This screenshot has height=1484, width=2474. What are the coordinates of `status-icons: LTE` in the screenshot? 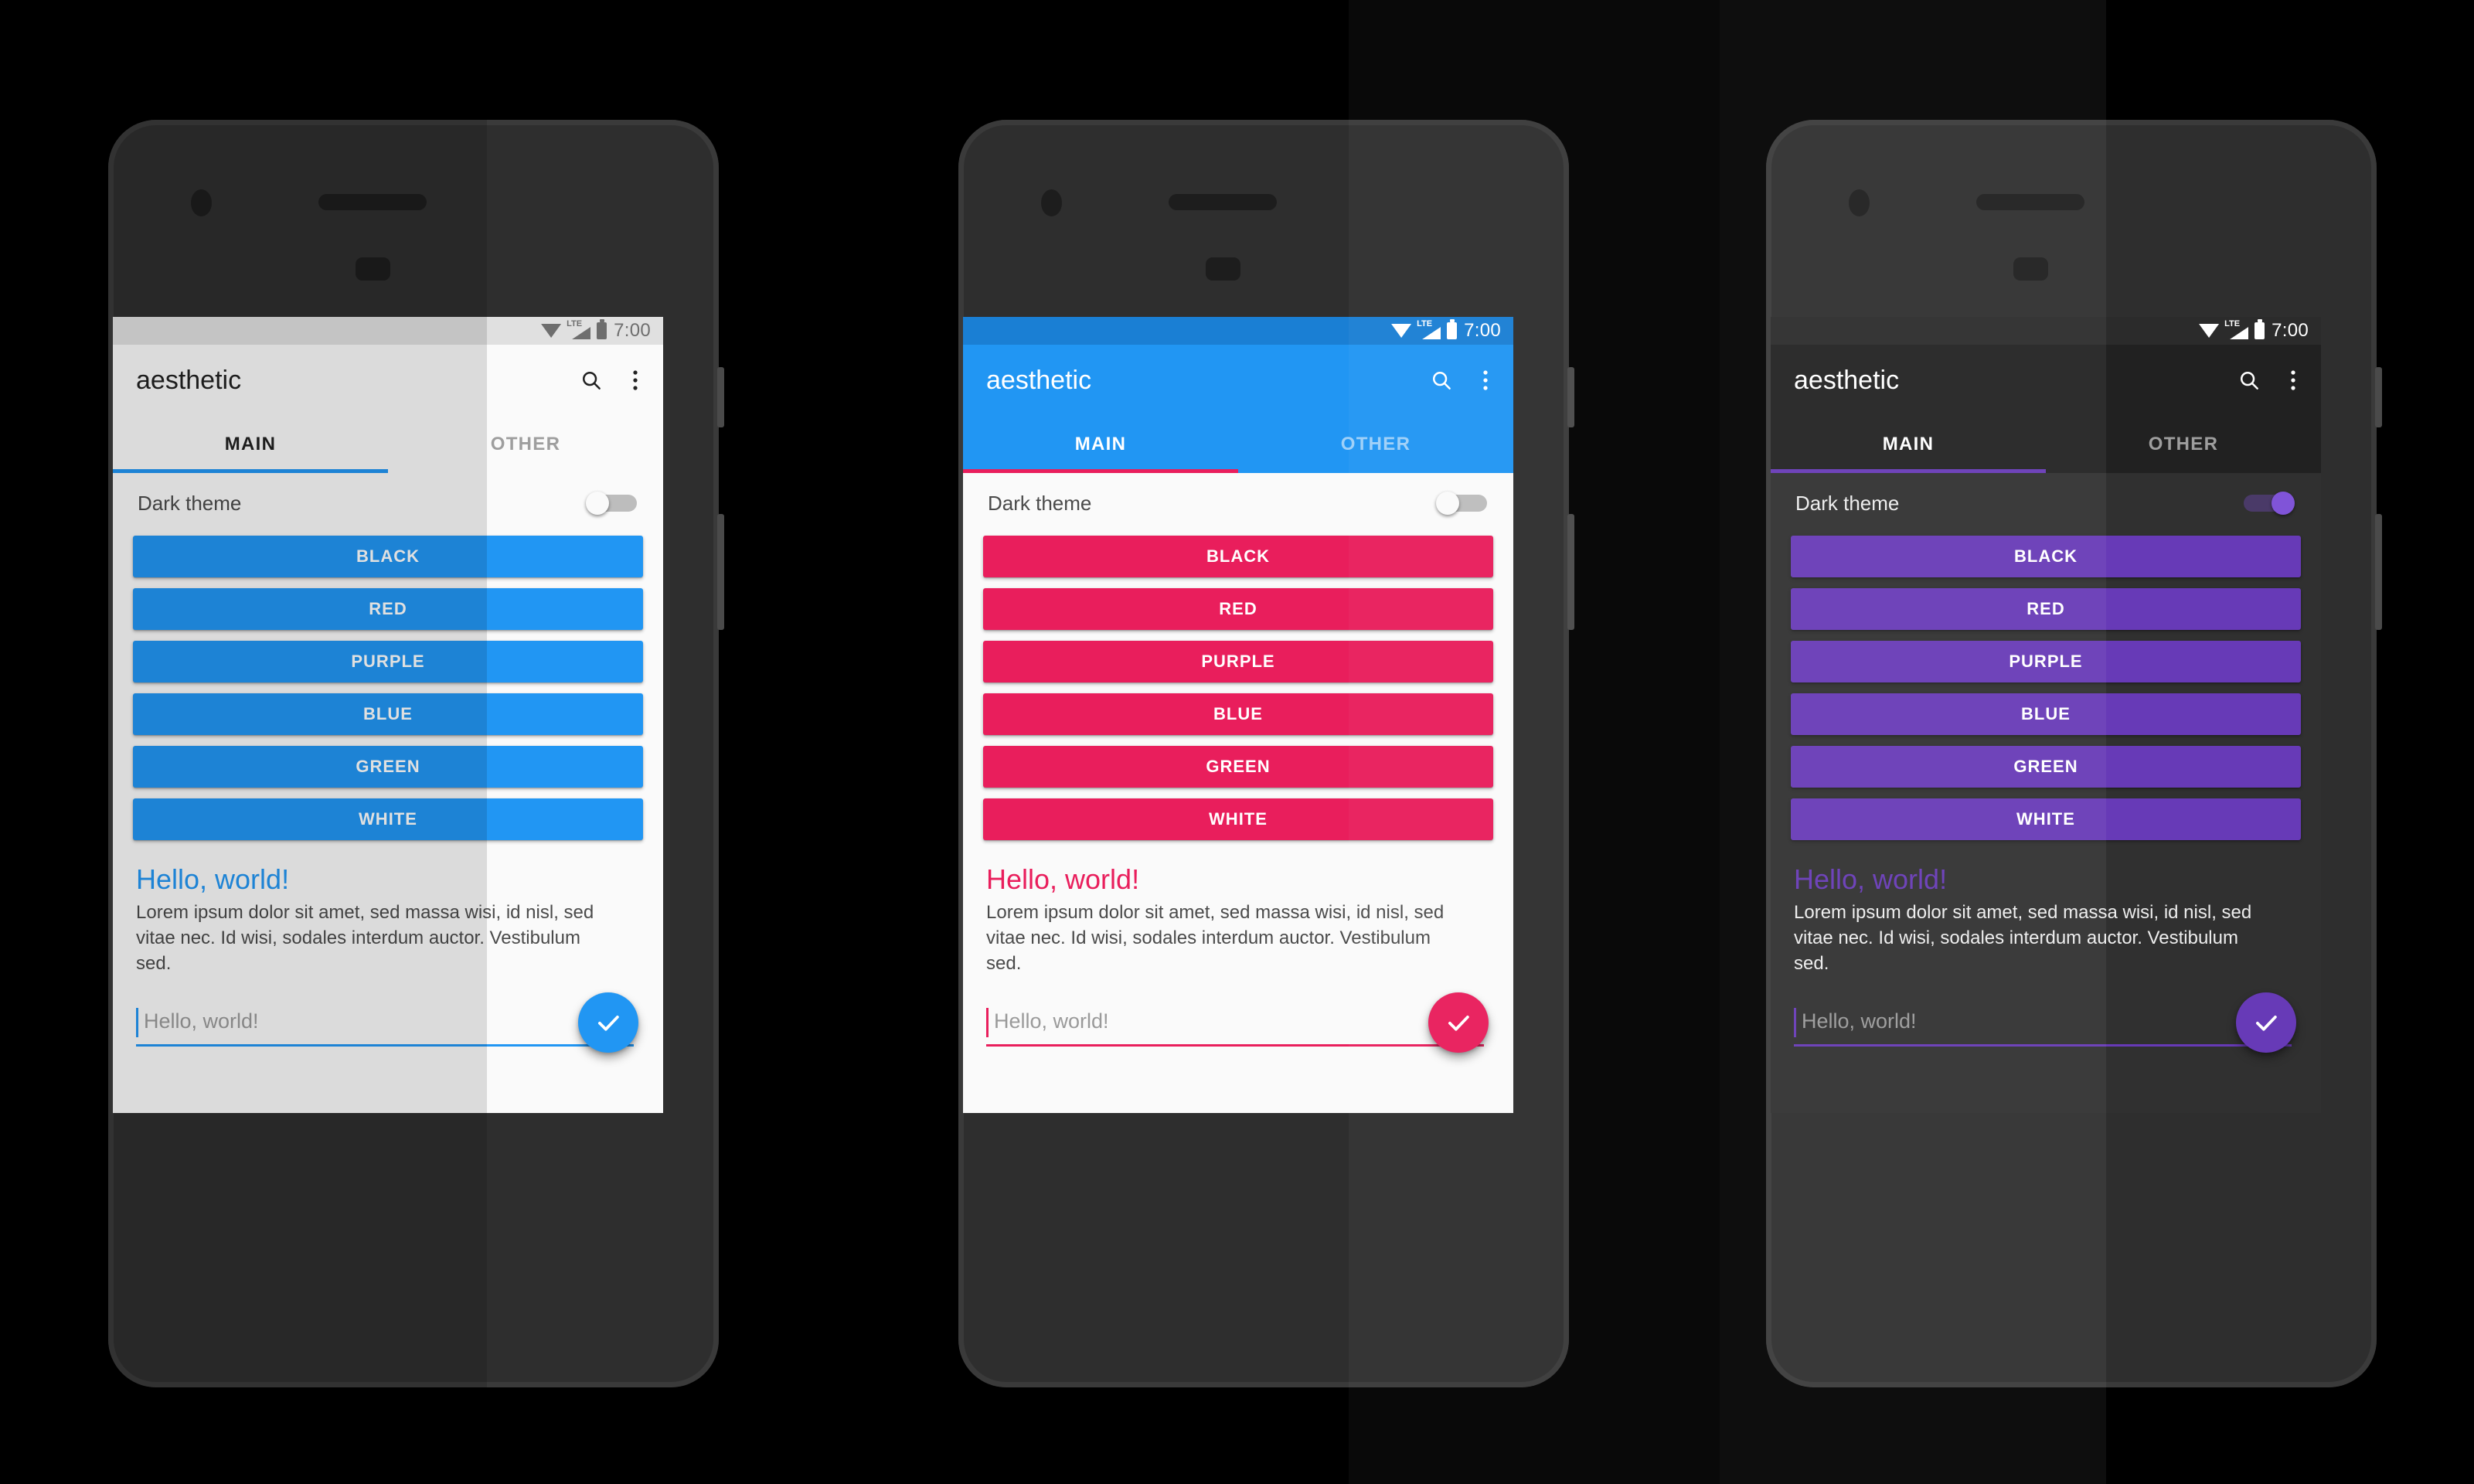 It's located at (574, 329).